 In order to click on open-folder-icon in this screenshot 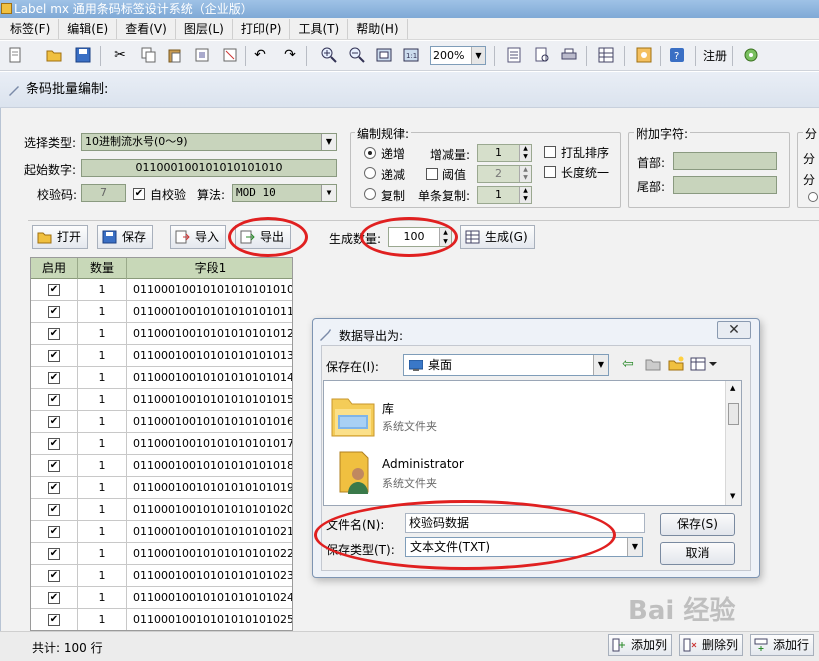, I will do `click(54, 55)`.